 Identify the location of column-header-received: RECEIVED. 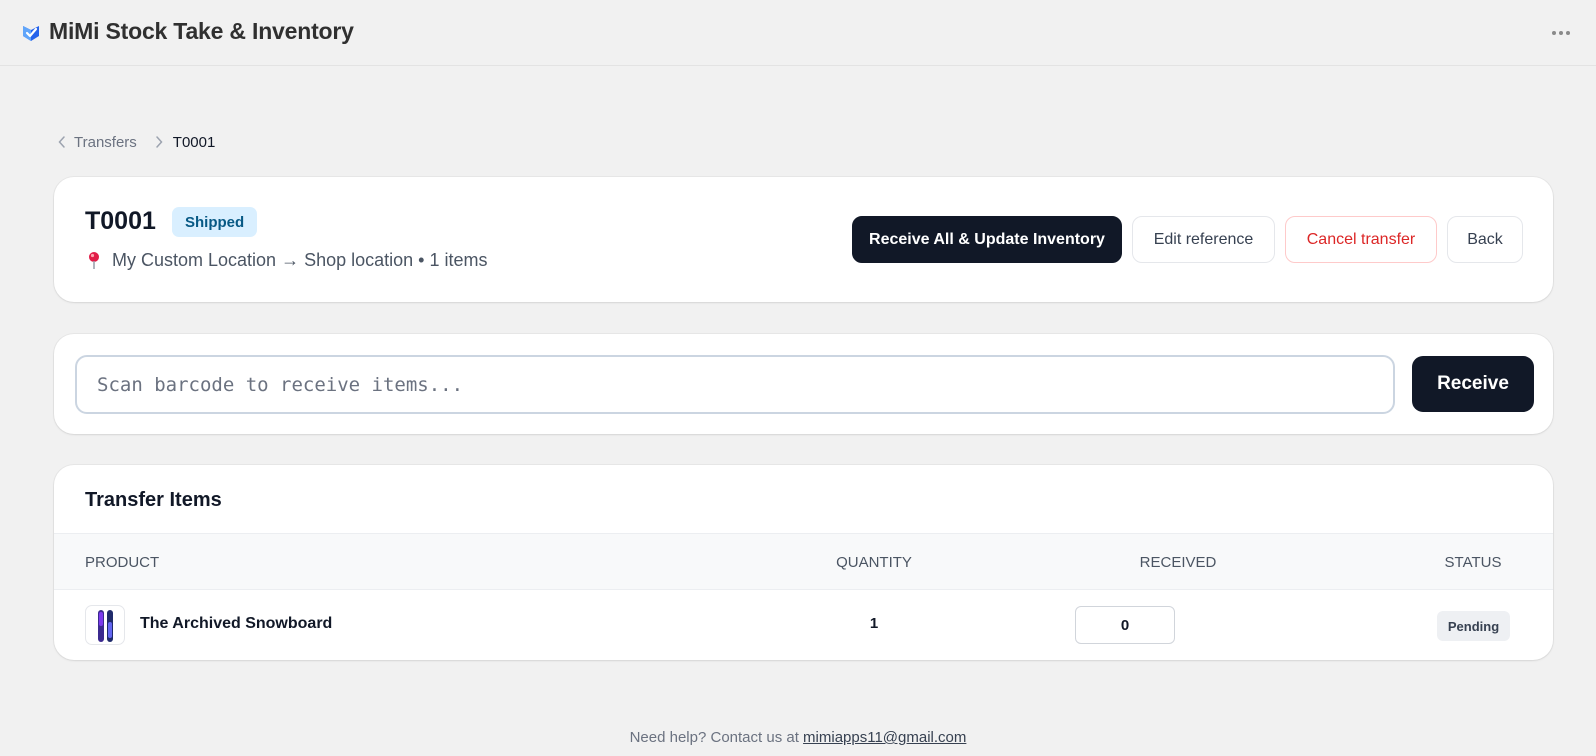
(1178, 562).